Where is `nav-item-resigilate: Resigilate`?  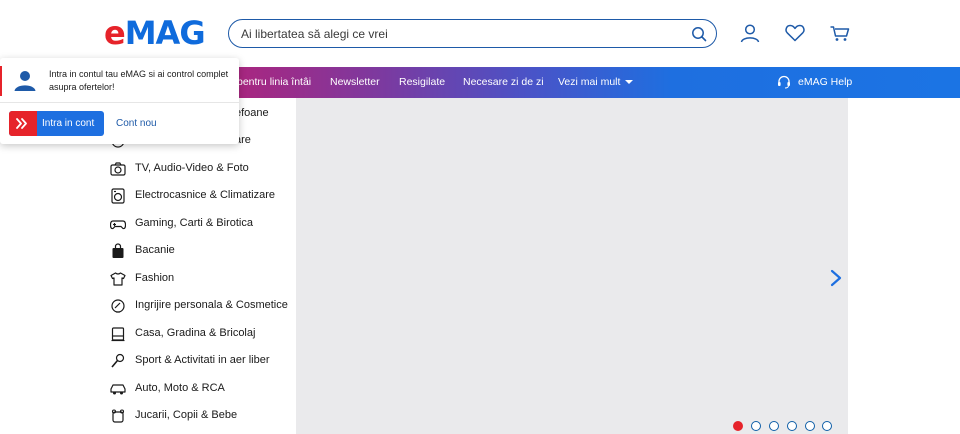
nav-item-resigilate: Resigilate is located at coordinates (422, 82).